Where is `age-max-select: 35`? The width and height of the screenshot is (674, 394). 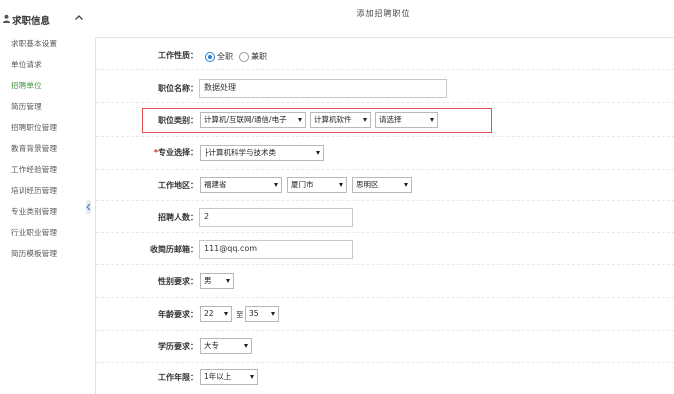 age-max-select: 35 is located at coordinates (262, 314).